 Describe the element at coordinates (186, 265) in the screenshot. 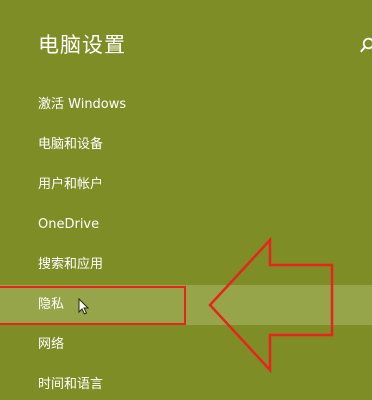

I see `nav-item-search-and-apps: 搜索和应用` at that location.